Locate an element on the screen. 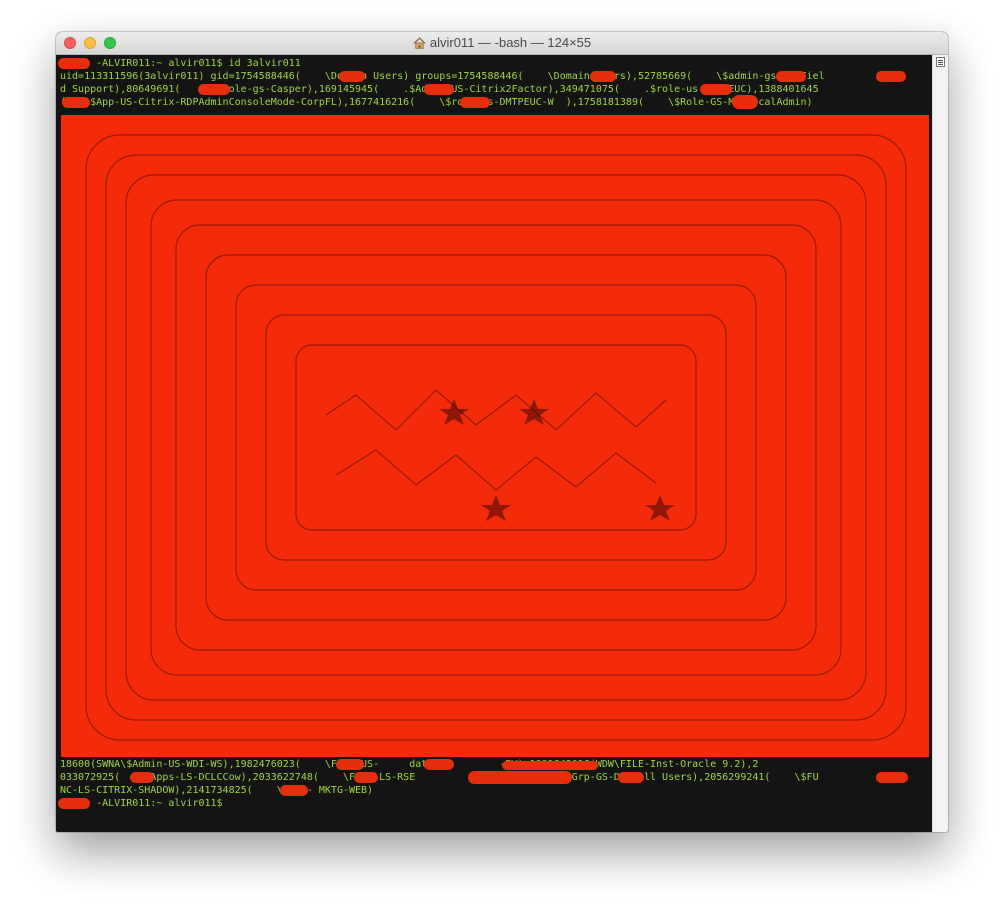  house-icon is located at coordinates (419, 44).